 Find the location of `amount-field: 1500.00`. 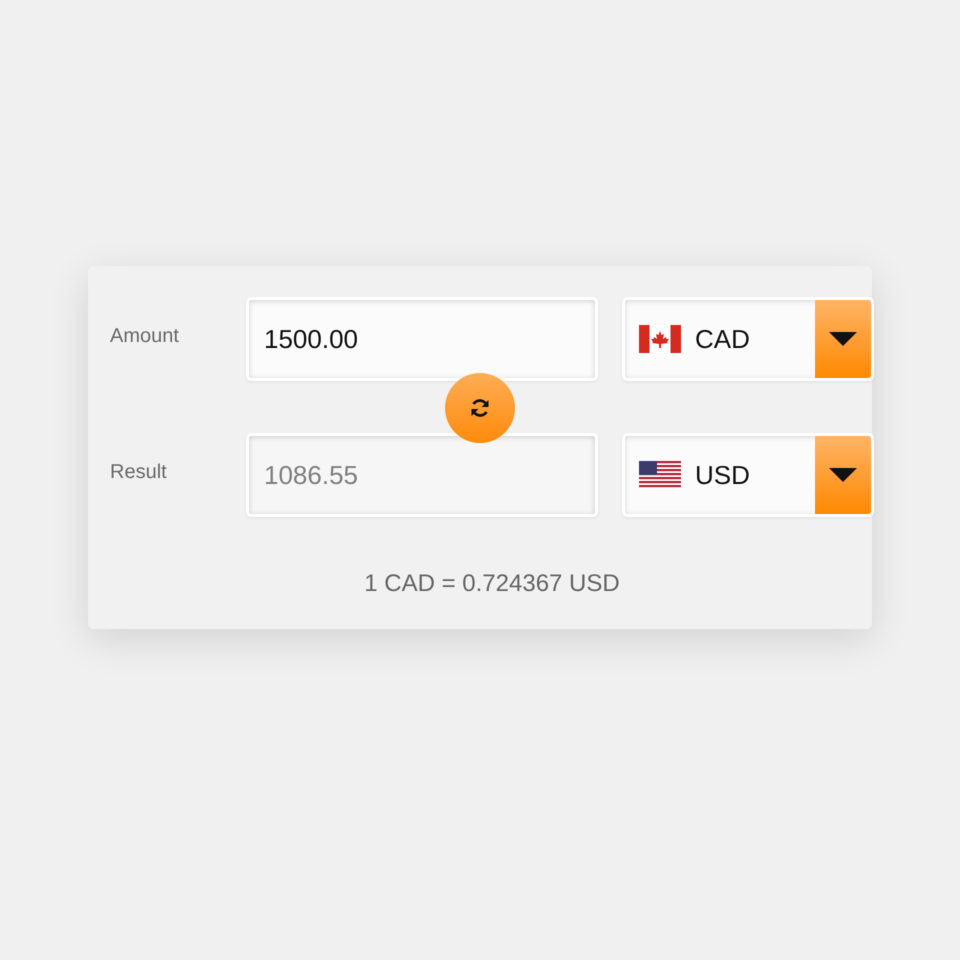

amount-field: 1500.00 is located at coordinates (422, 339).